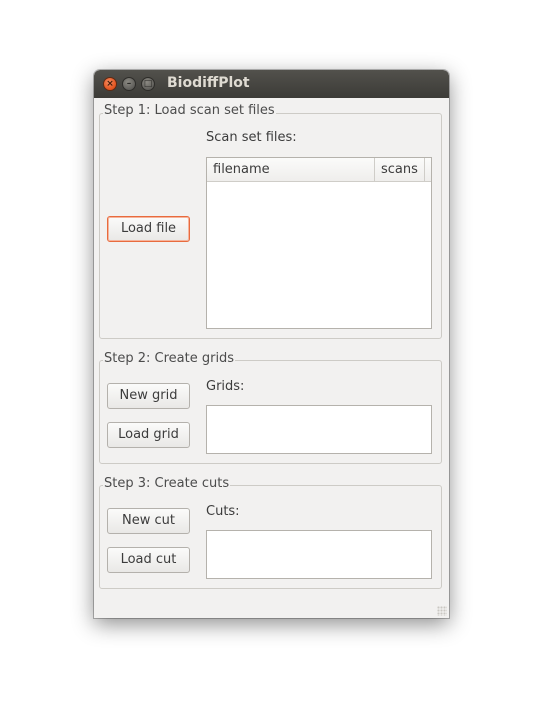 The height and width of the screenshot is (722, 558). I want to click on step1-title: Step 1: Load scan set files, so click(189, 110).